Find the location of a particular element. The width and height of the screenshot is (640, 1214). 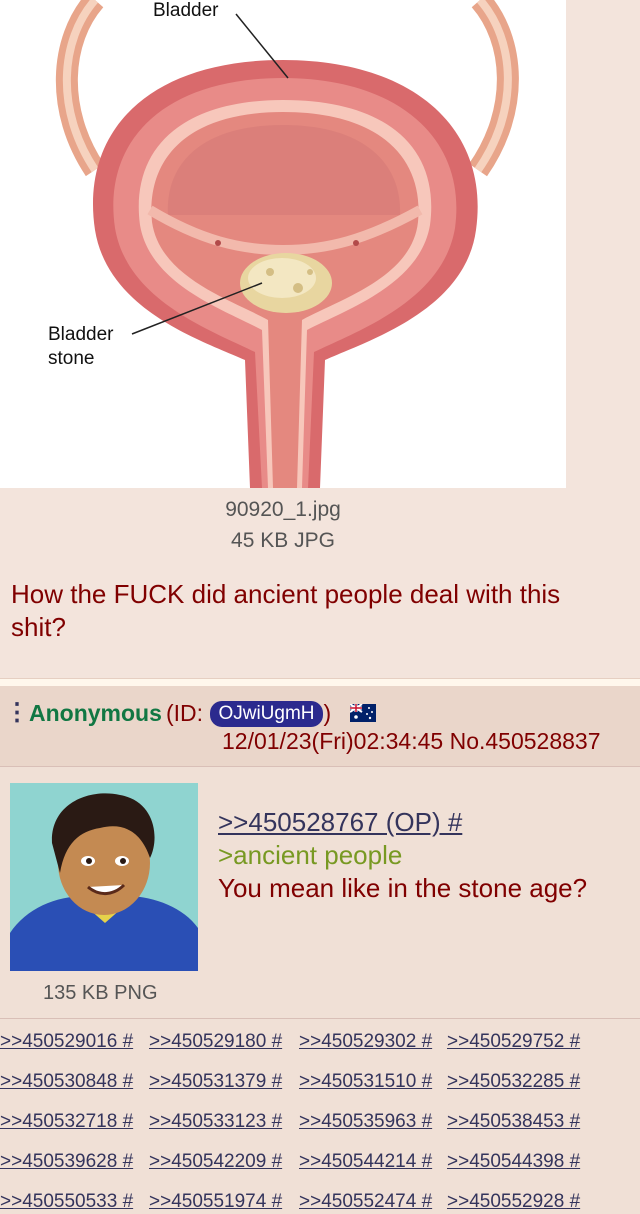

backlink: >>450551974 # is located at coordinates (215, 1202).